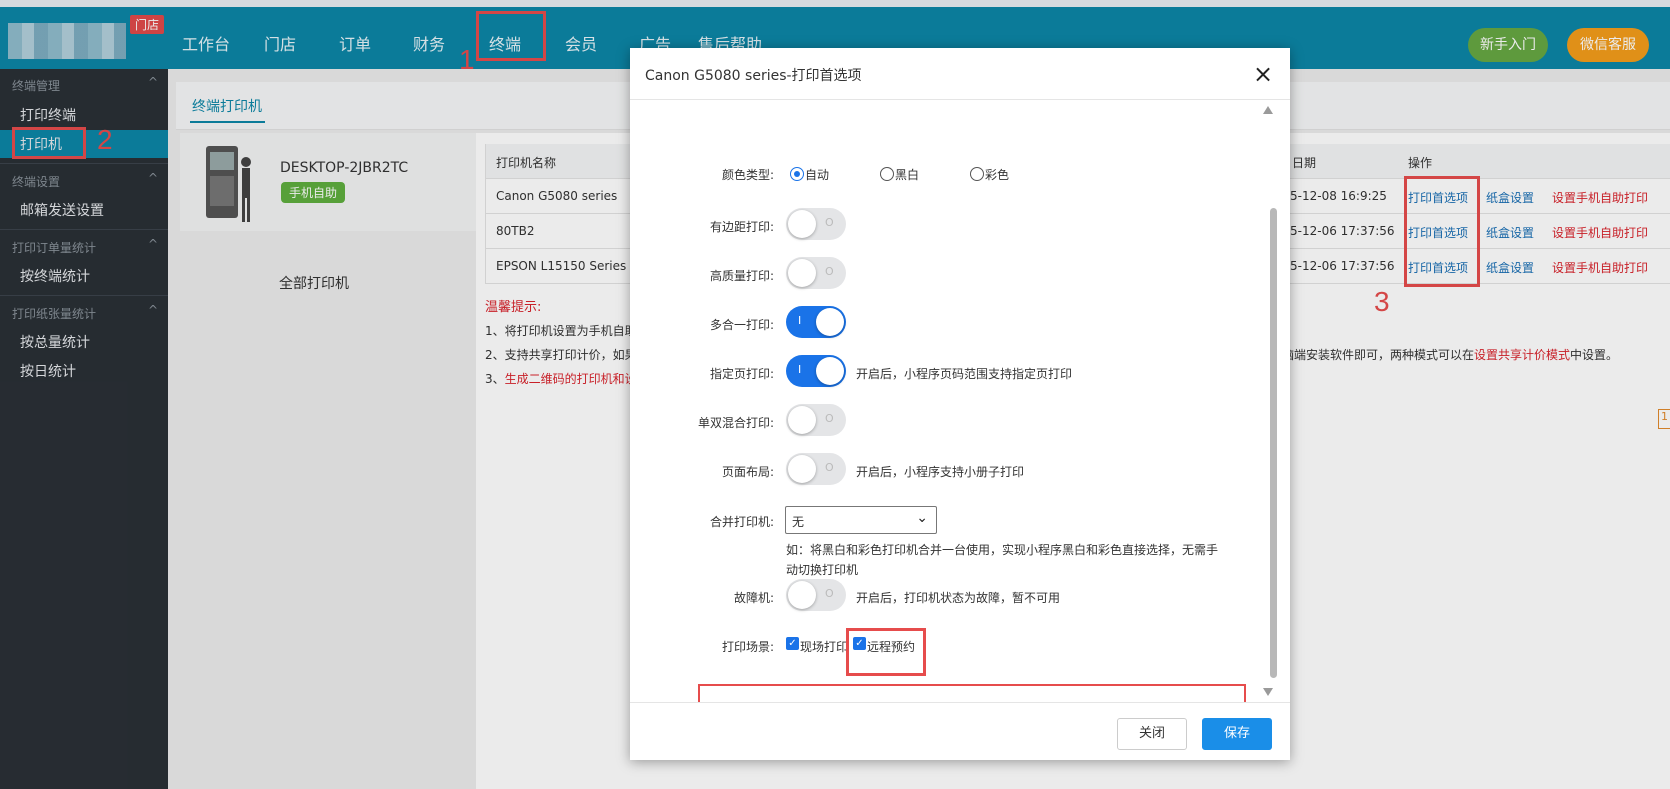 Image resolution: width=1670 pixels, height=789 pixels. I want to click on radio-auto-label: 自动, so click(817, 175).